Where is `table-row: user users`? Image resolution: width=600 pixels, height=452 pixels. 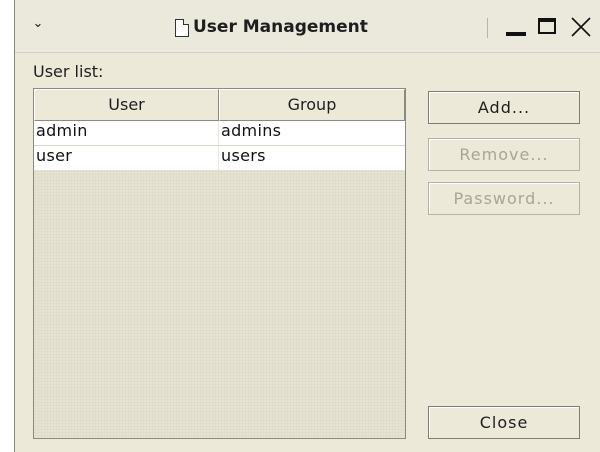 table-row: user users is located at coordinates (219, 157).